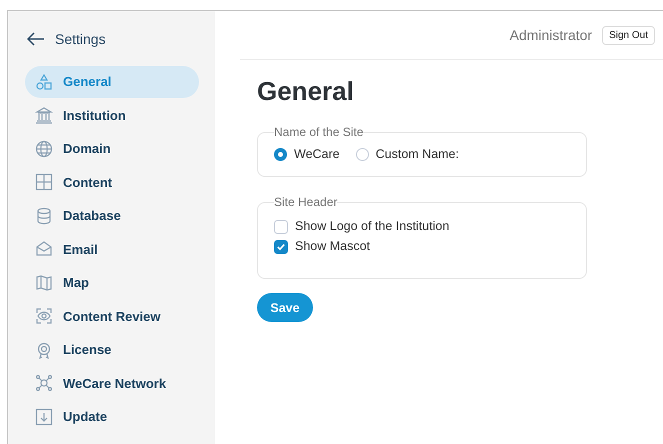  What do you see at coordinates (44, 249) in the screenshot?
I see `envelope-icon` at bounding box center [44, 249].